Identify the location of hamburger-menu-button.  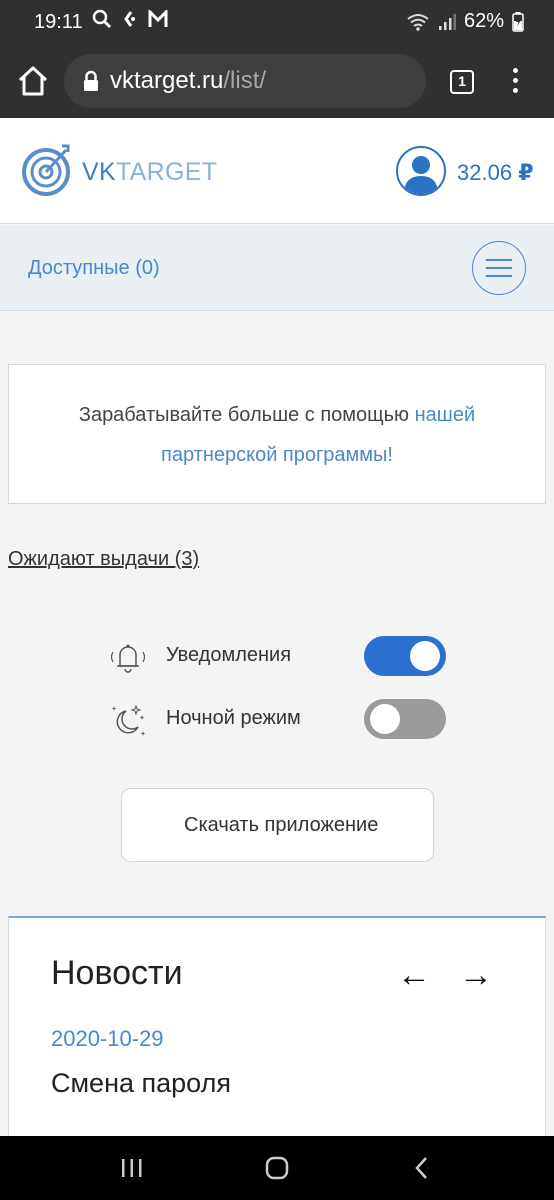
(499, 268).